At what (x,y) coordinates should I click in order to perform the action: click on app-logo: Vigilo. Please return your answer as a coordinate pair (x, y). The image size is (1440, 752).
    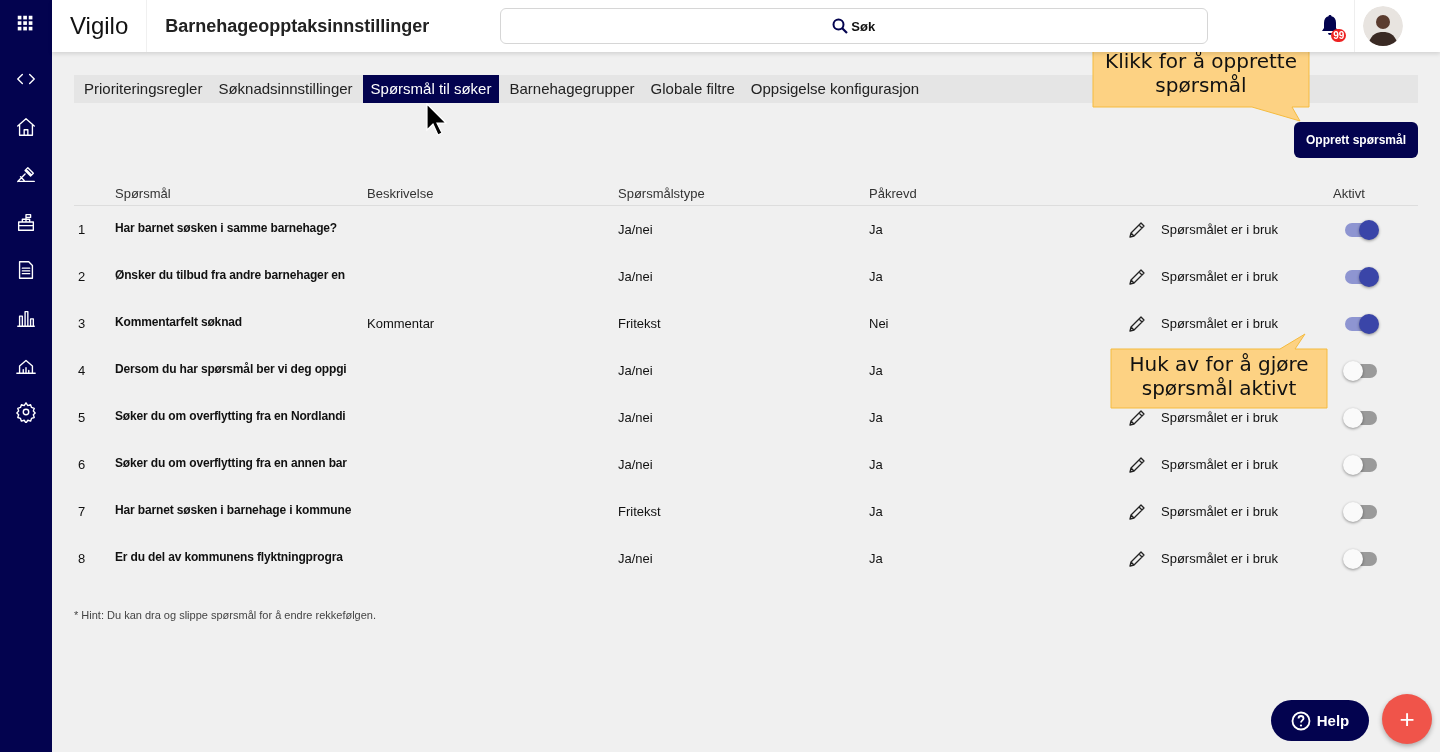
    Looking at the image, I should click on (100, 26).